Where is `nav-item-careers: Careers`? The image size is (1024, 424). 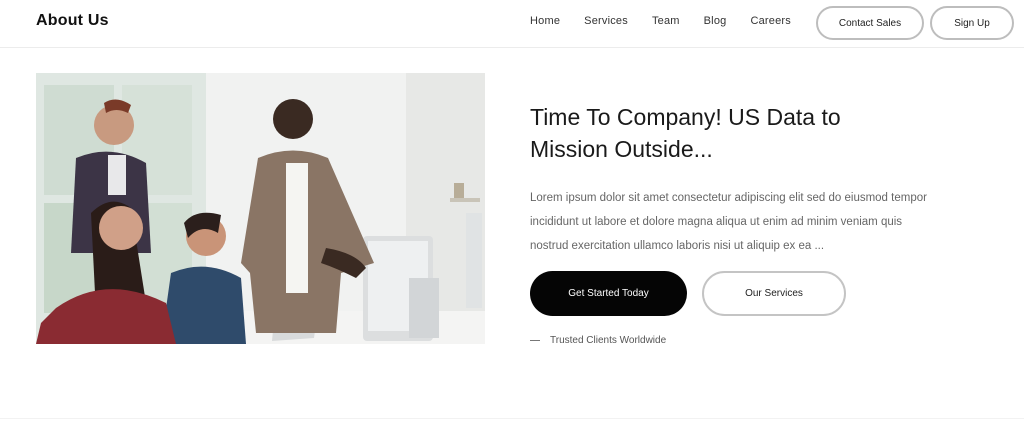
nav-item-careers: Careers is located at coordinates (770, 21).